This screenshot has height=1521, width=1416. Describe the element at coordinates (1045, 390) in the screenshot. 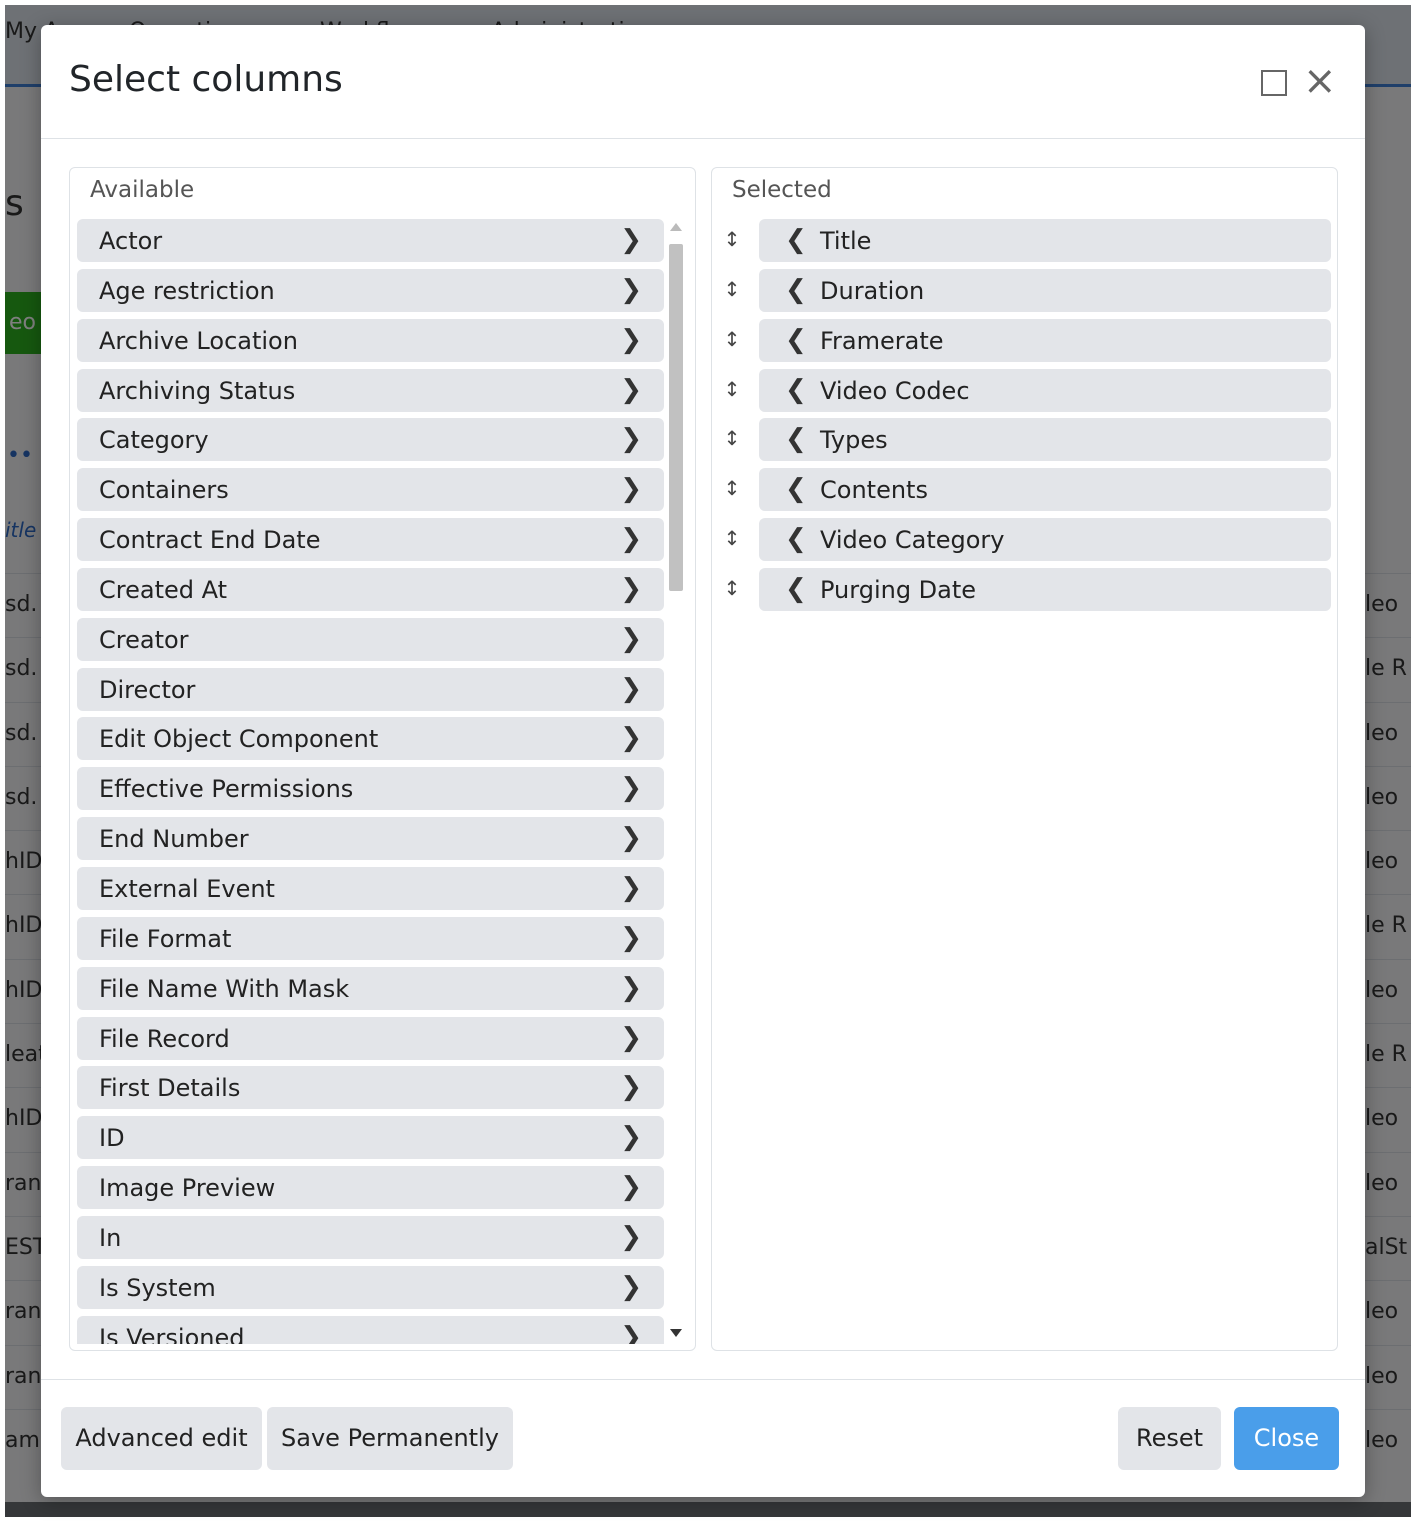

I see `selected-item: ❮ Video Codec` at that location.